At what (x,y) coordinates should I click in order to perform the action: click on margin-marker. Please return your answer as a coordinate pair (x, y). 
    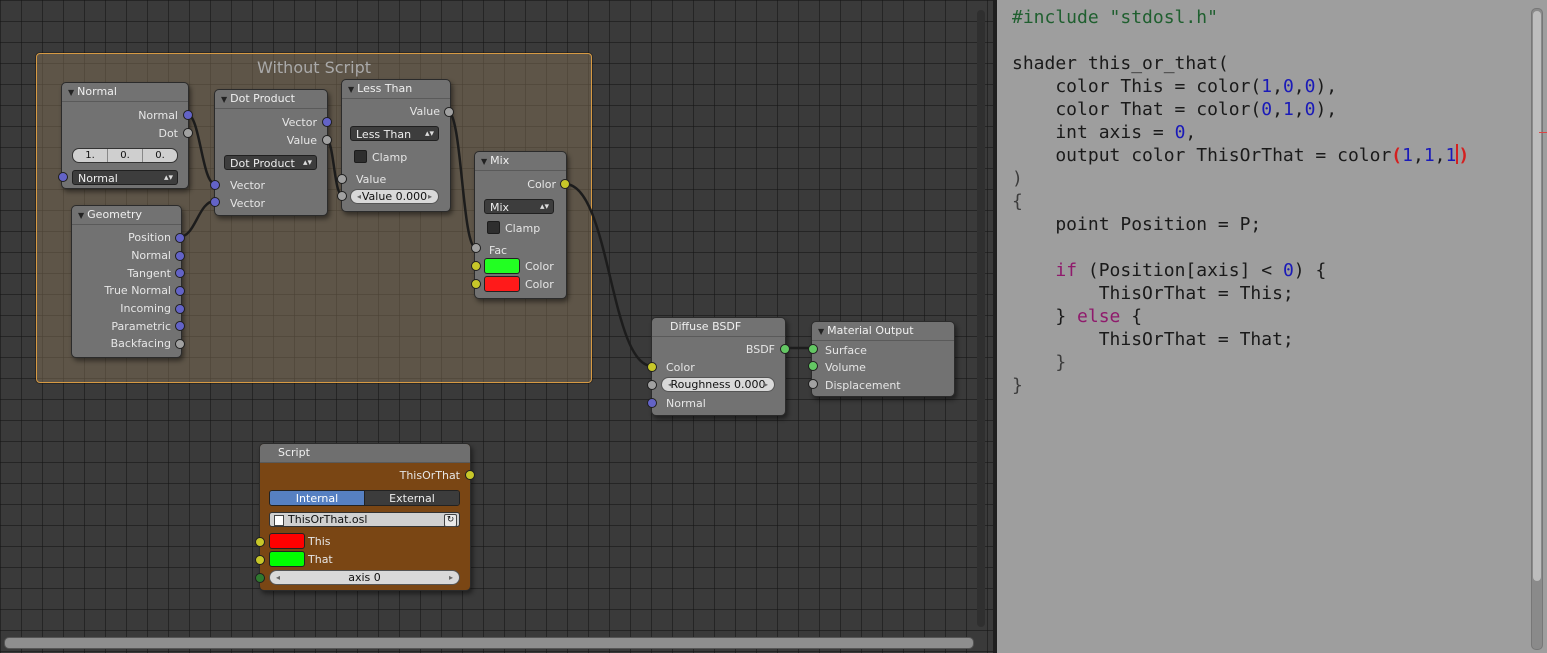
    Looking at the image, I should click on (1543, 132).